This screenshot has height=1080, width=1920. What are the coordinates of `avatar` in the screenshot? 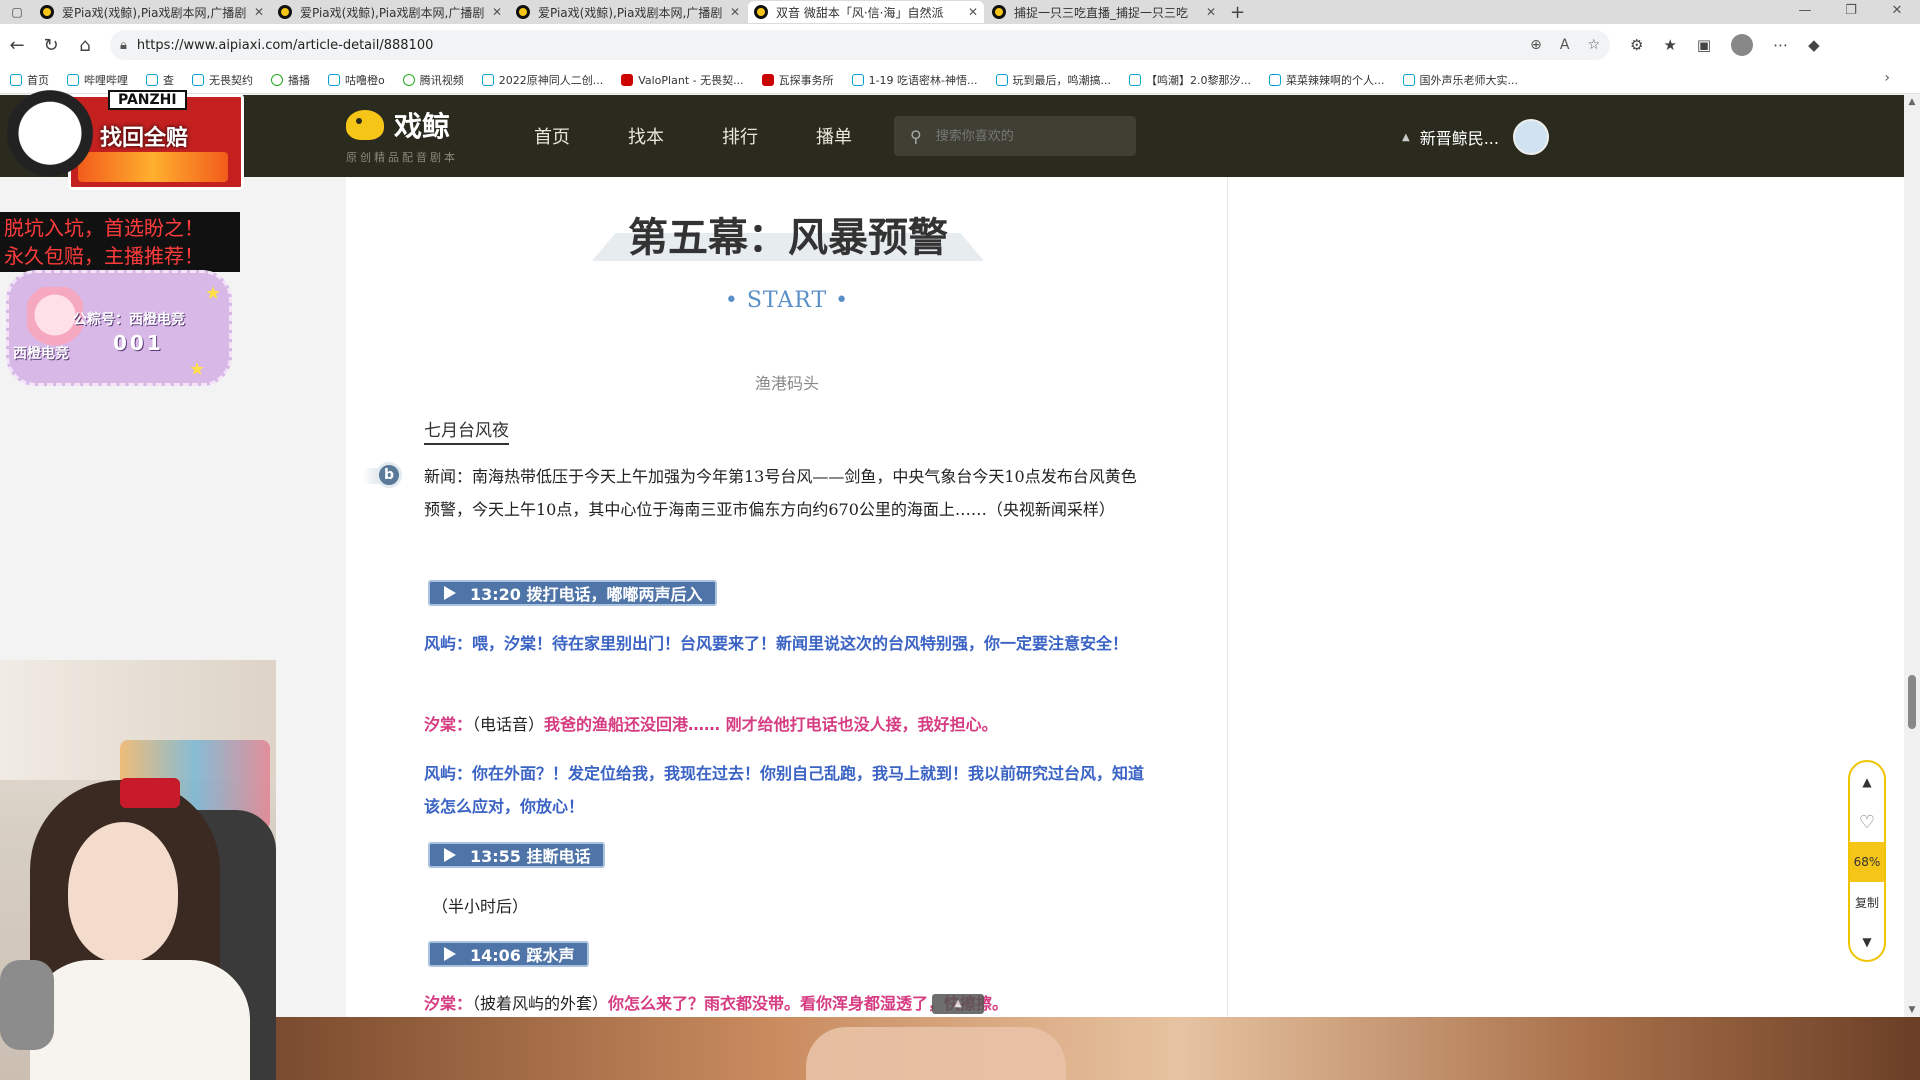 It's located at (1530, 137).